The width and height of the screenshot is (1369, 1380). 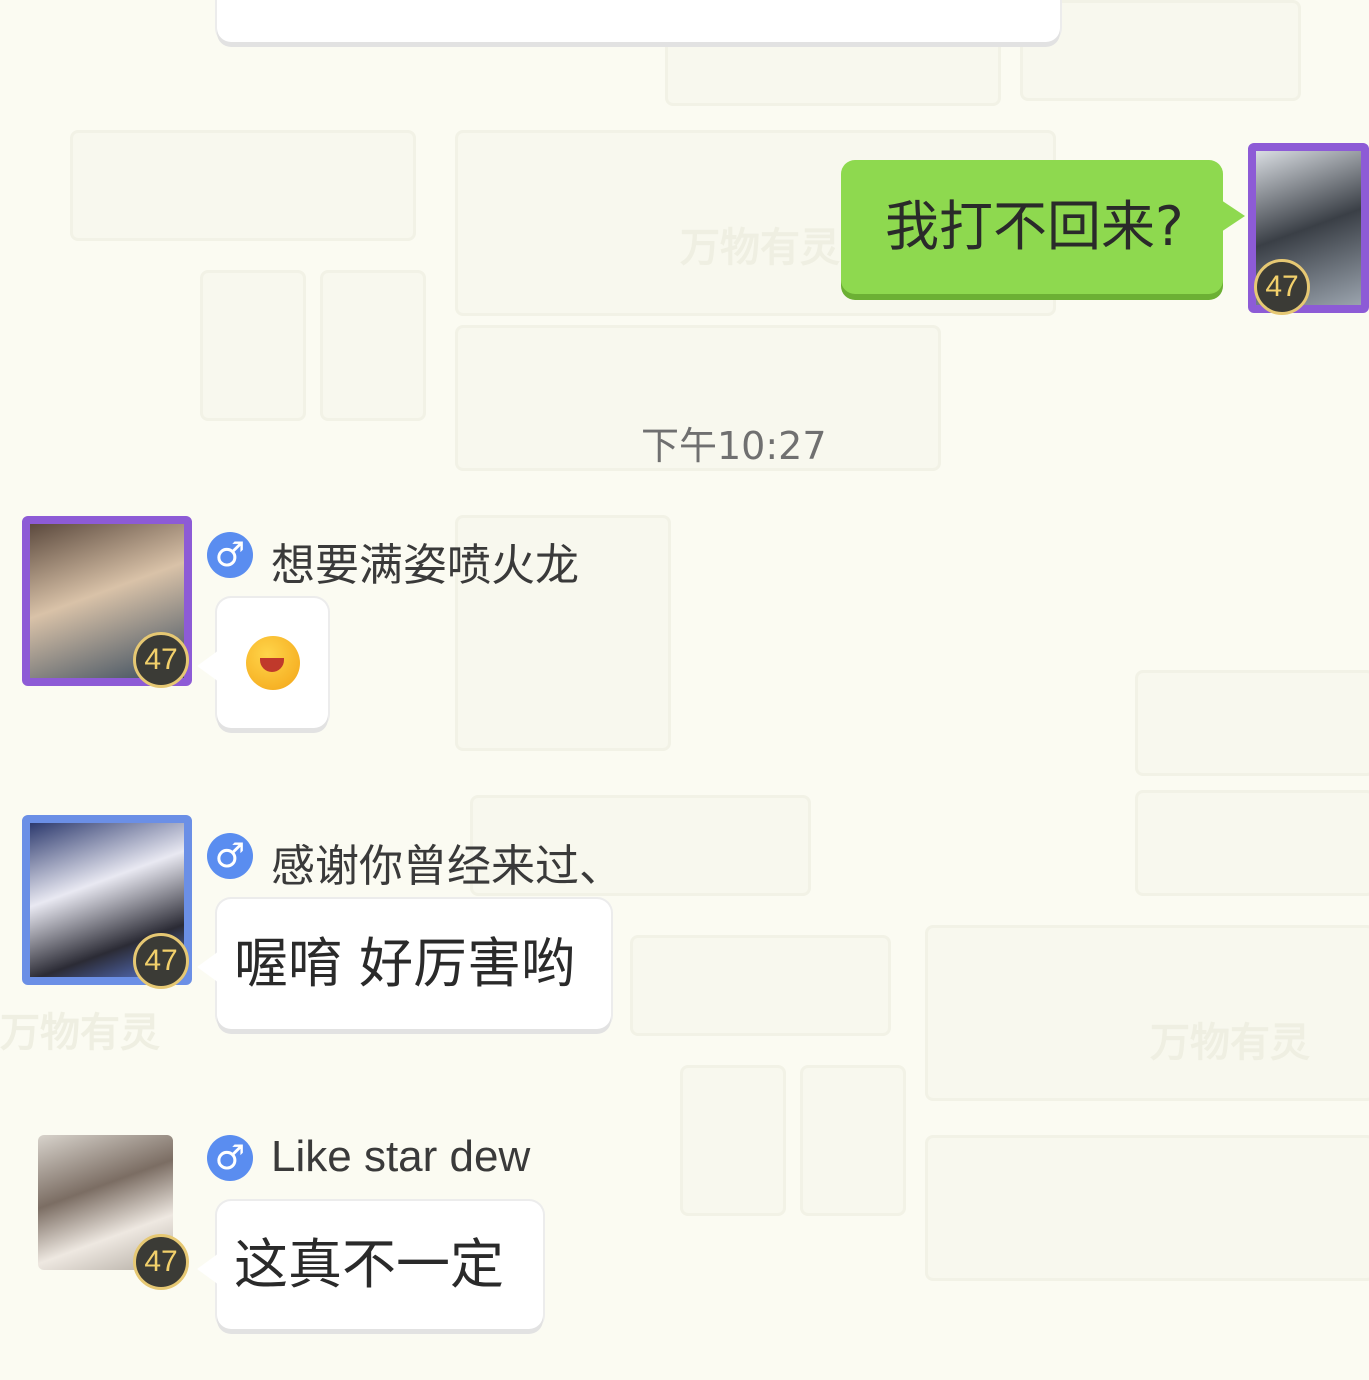 What do you see at coordinates (425, 561) in the screenshot?
I see `sender-name-1: 想要满姿喷火龙` at bounding box center [425, 561].